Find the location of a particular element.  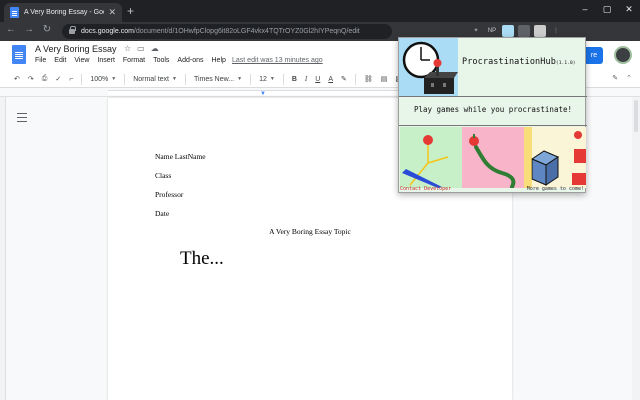

browser-menu-icon: ⋮ is located at coordinates (556, 31).